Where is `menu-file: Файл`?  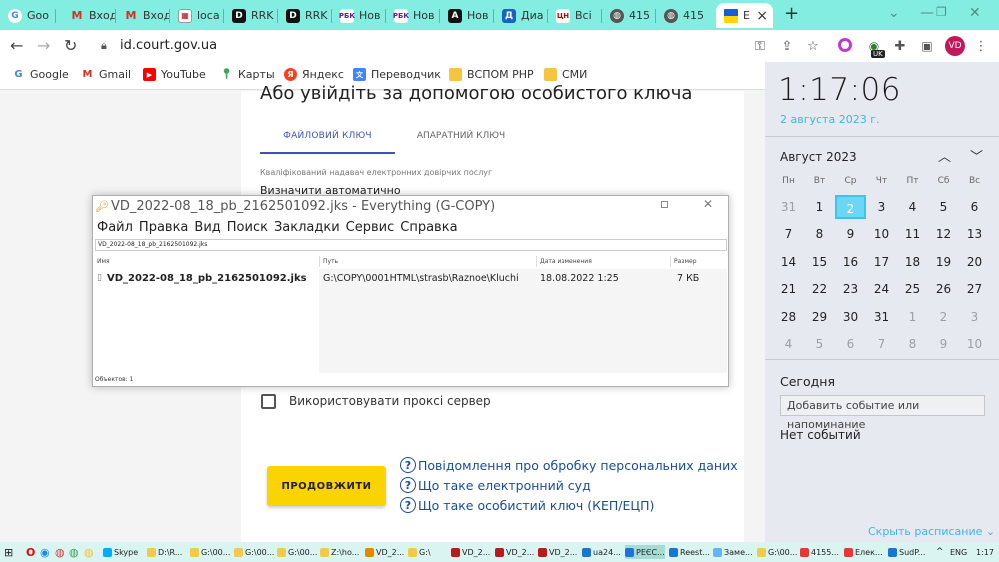 menu-file: Файл is located at coordinates (115, 227).